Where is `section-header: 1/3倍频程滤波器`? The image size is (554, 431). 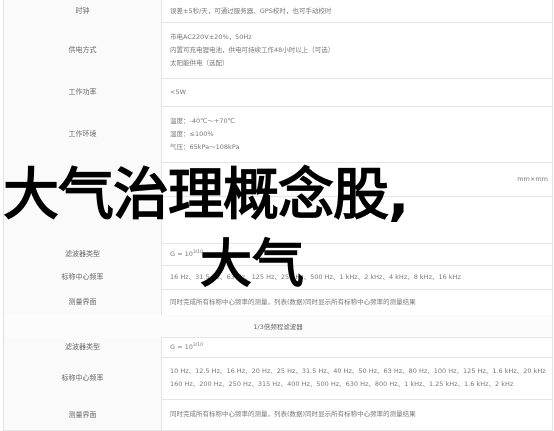
section-header: 1/3倍频程滤波器 is located at coordinates (278, 326).